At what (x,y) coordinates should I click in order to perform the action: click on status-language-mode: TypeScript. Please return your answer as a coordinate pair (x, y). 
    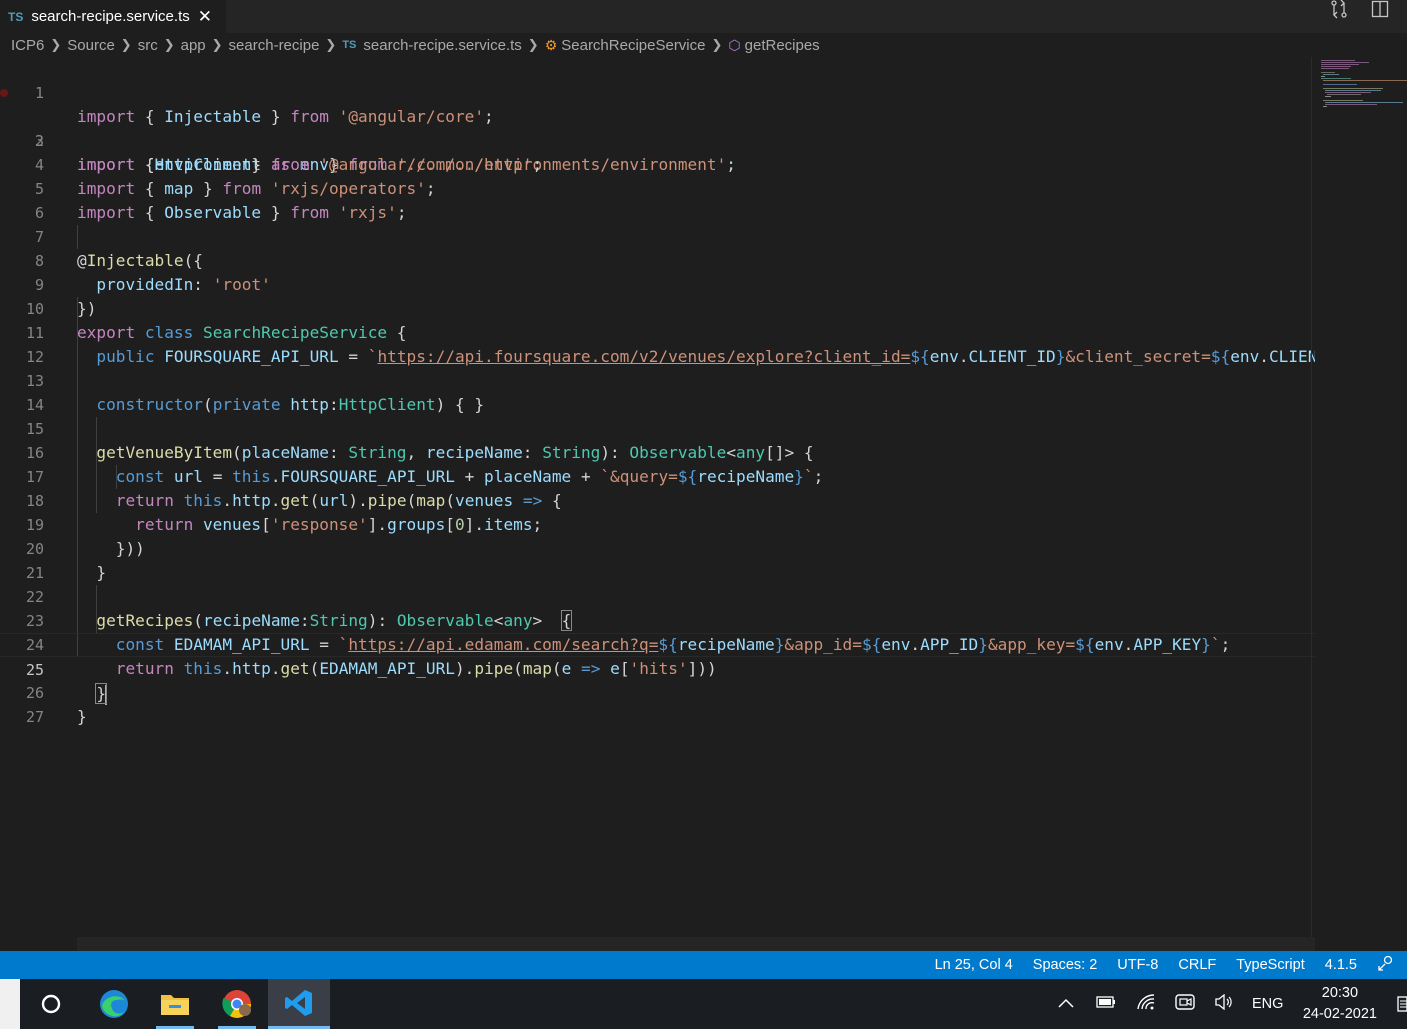
    Looking at the image, I should click on (1270, 965).